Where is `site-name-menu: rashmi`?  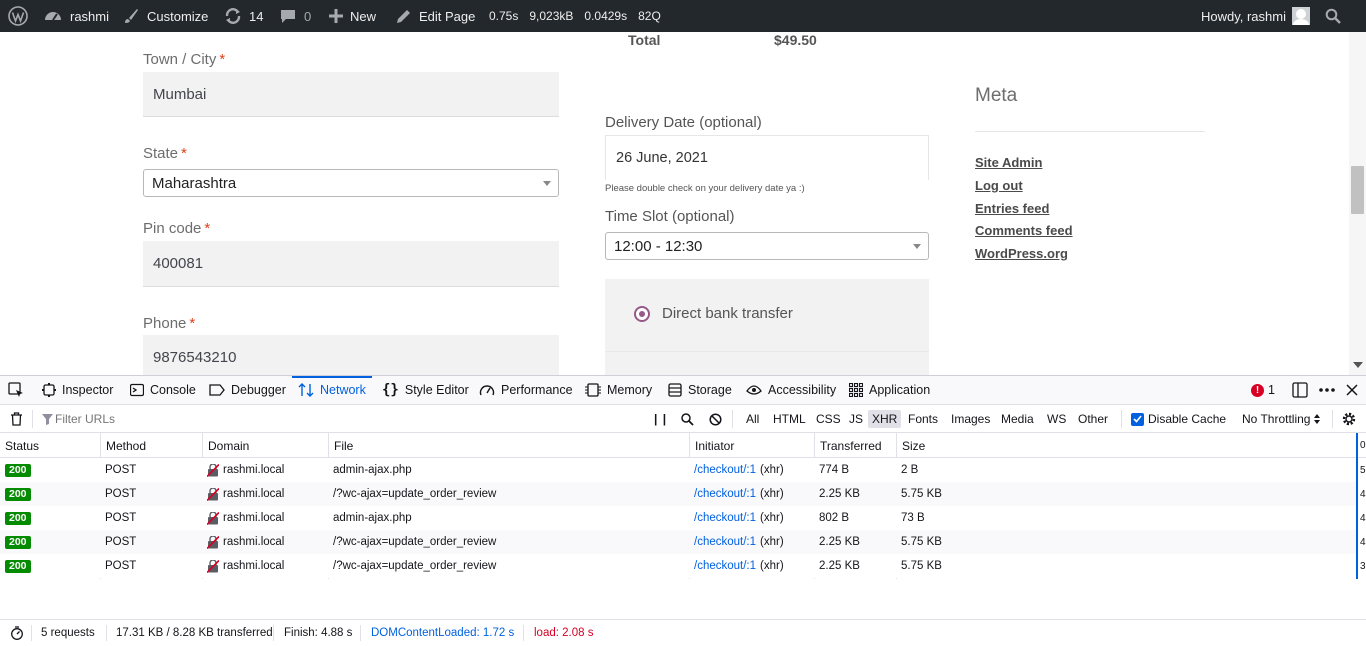
site-name-menu: rashmi is located at coordinates (76, 16).